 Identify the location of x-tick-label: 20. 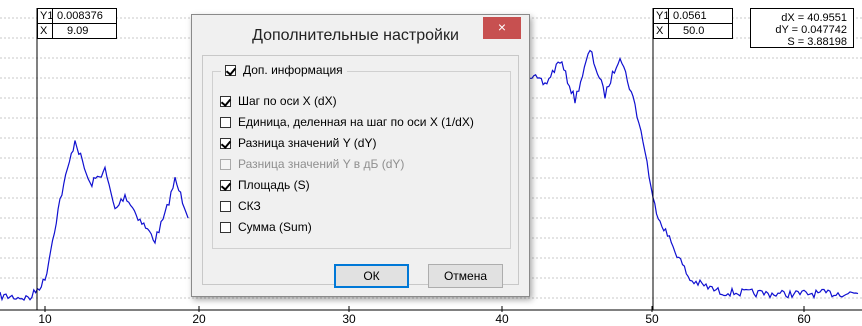
(199, 319).